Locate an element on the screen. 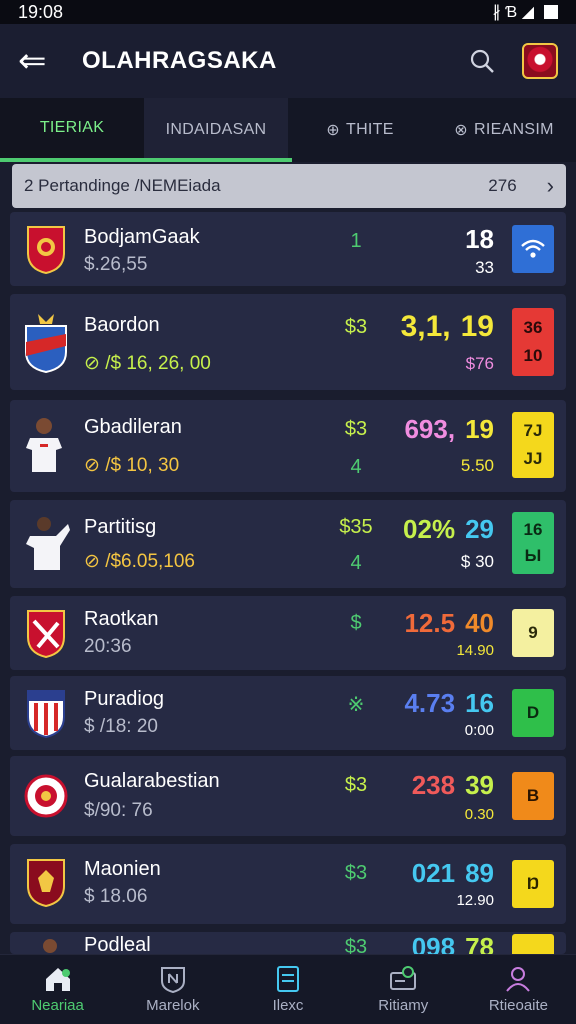 The width and height of the screenshot is (576, 1024). secondary-value: 4 is located at coordinates (356, 467).